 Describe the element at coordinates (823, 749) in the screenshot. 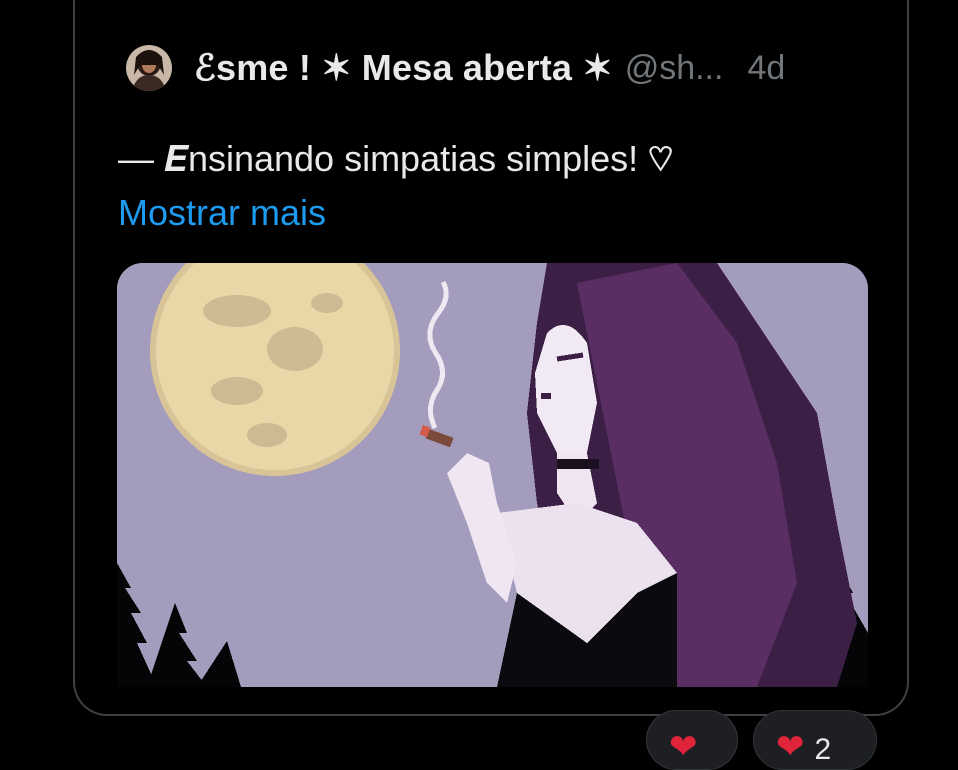

I see `reaction-count: 2` at that location.